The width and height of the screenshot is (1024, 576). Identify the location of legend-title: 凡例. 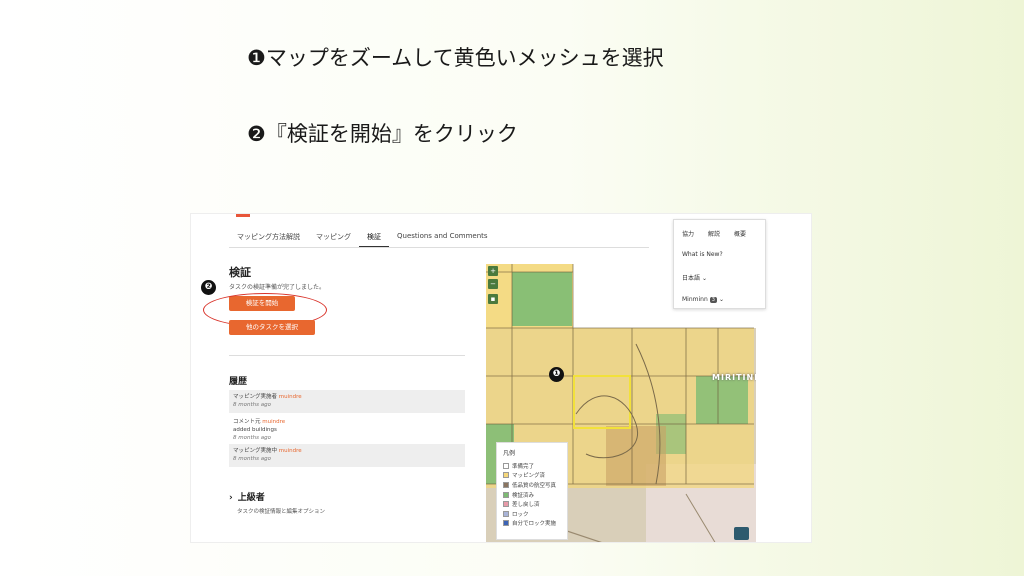
(509, 453).